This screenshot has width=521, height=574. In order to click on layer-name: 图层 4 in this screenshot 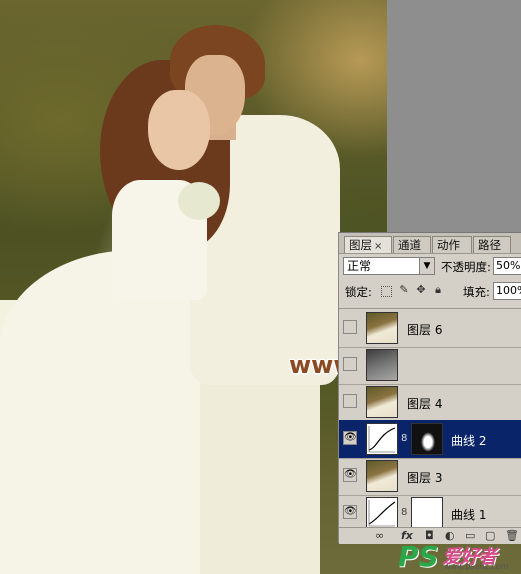, I will do `click(425, 404)`.